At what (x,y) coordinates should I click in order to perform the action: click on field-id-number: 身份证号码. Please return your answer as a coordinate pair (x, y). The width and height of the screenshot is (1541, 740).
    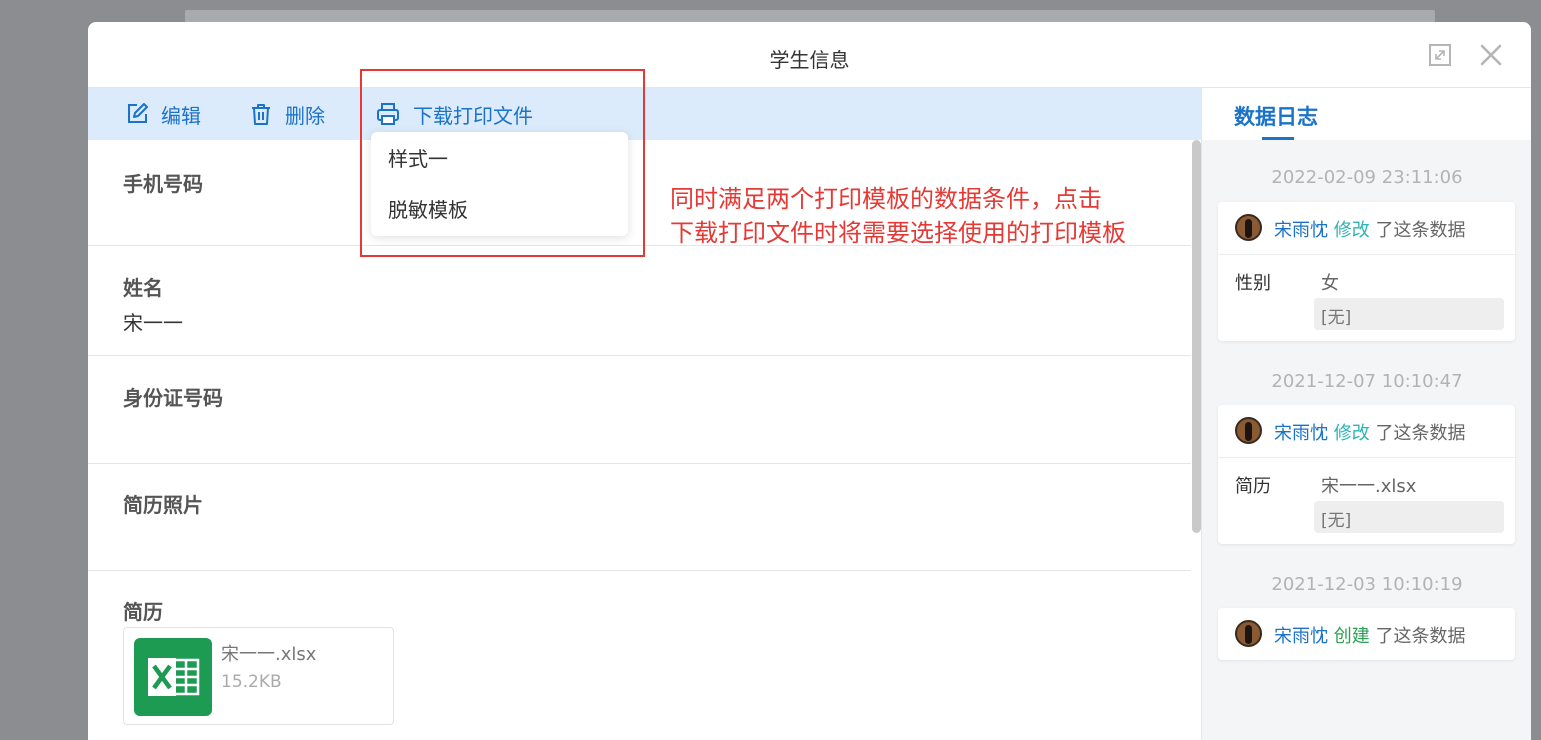
    Looking at the image, I should click on (639, 410).